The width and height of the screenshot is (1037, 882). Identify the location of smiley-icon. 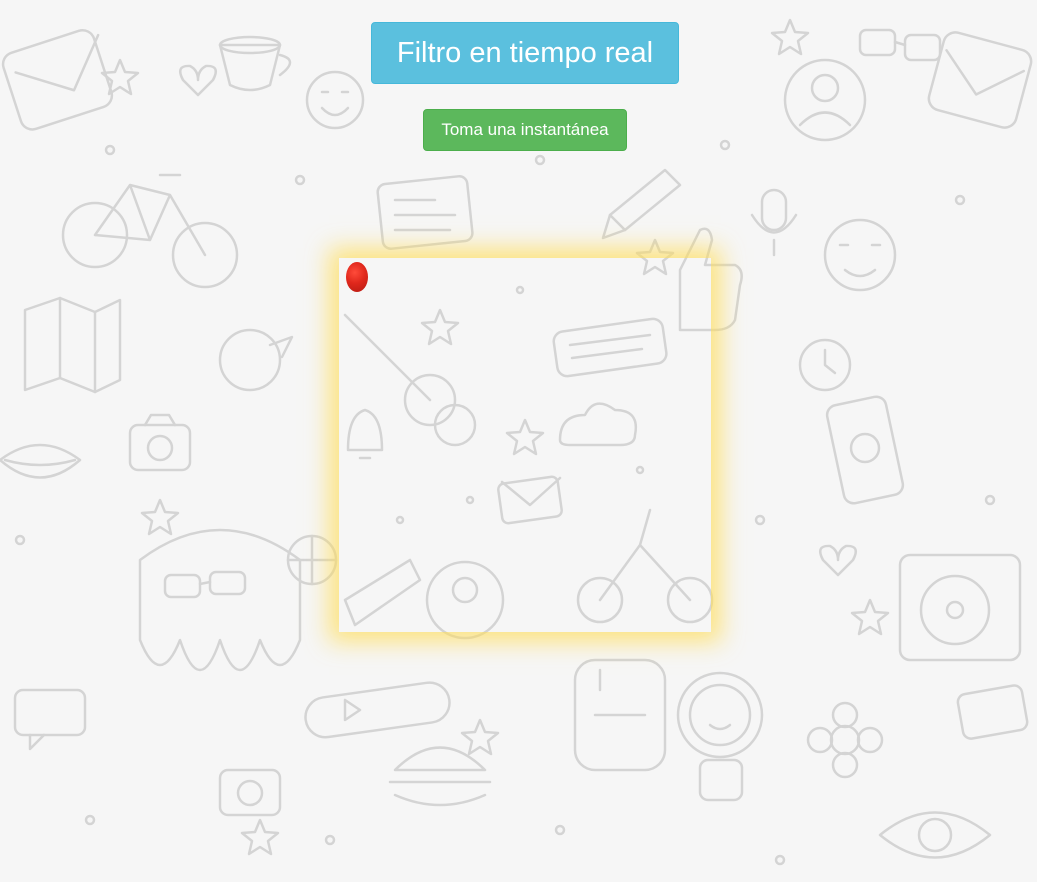
(335, 100).